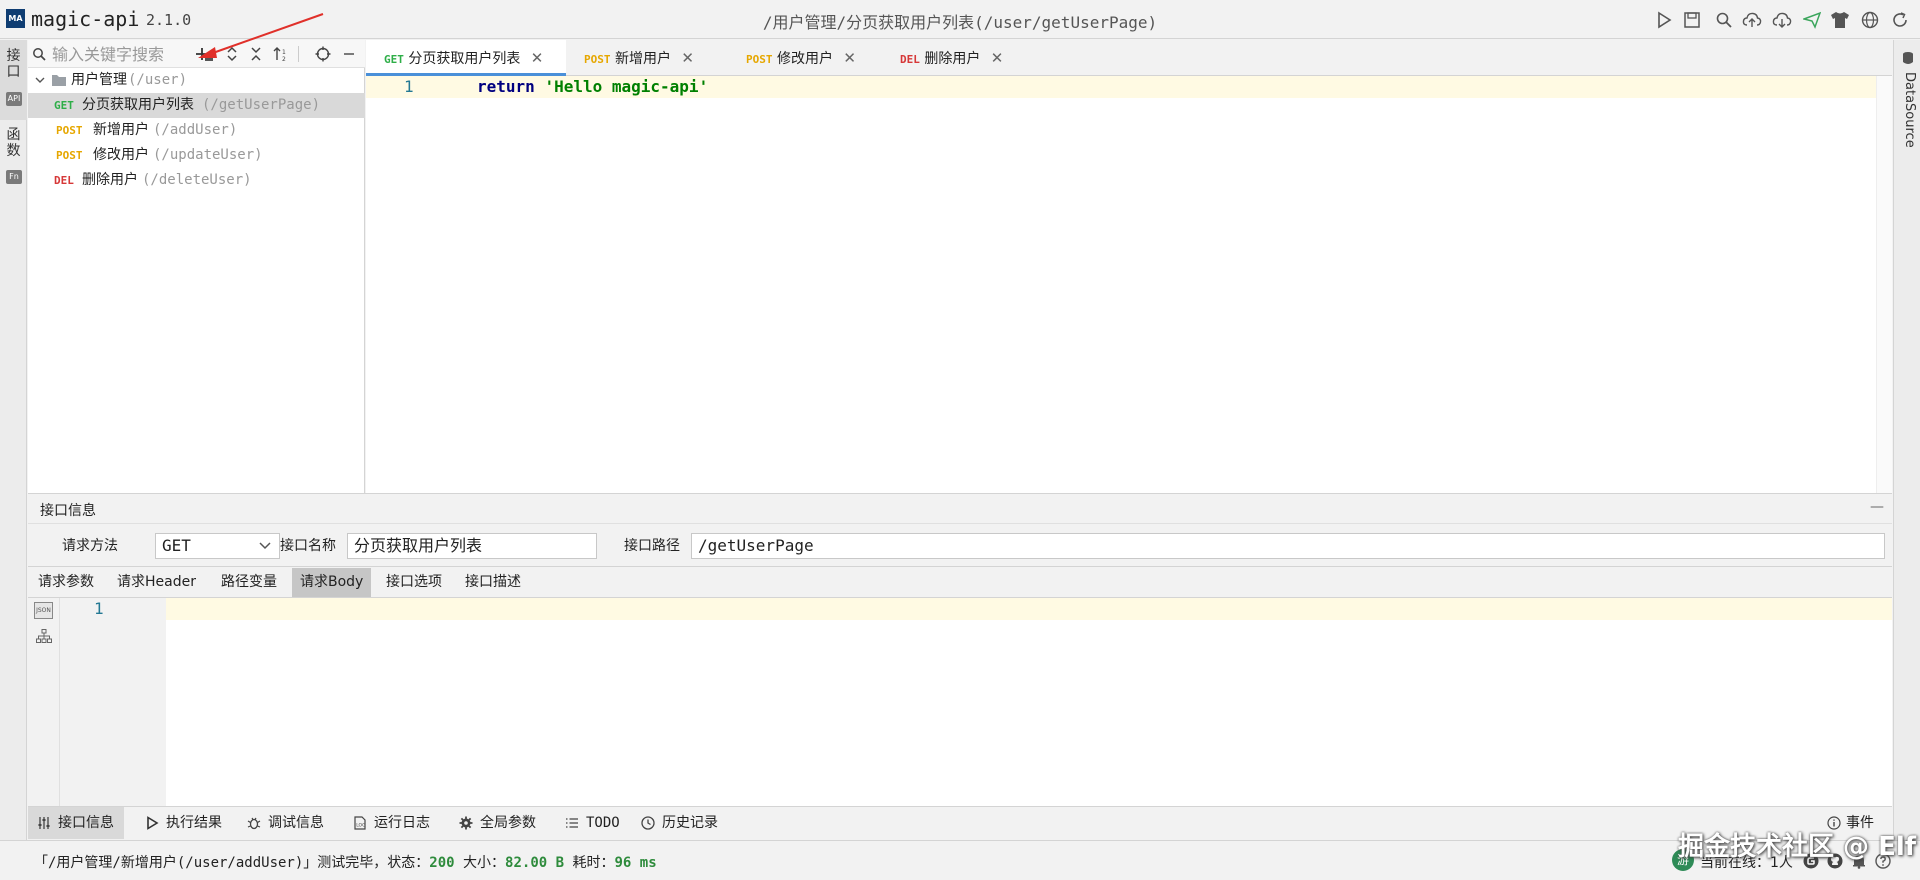 The image size is (1920, 880). Describe the element at coordinates (960, 508) in the screenshot. I see `info-panel-header: 接口信息 —` at that location.